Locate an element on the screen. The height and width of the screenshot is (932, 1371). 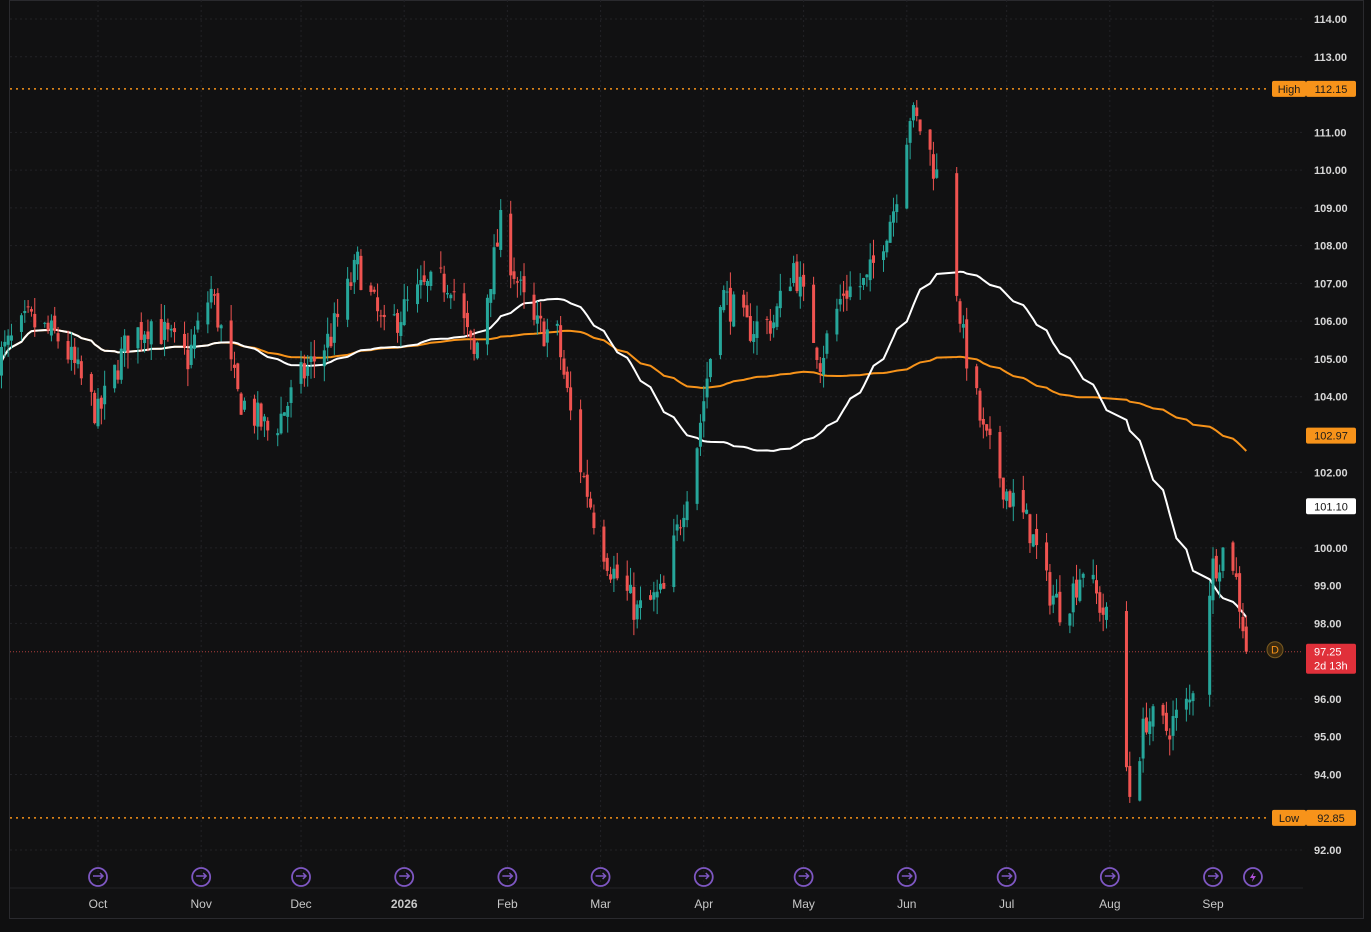
y-tick-label: 100.00 is located at coordinates (1331, 549).